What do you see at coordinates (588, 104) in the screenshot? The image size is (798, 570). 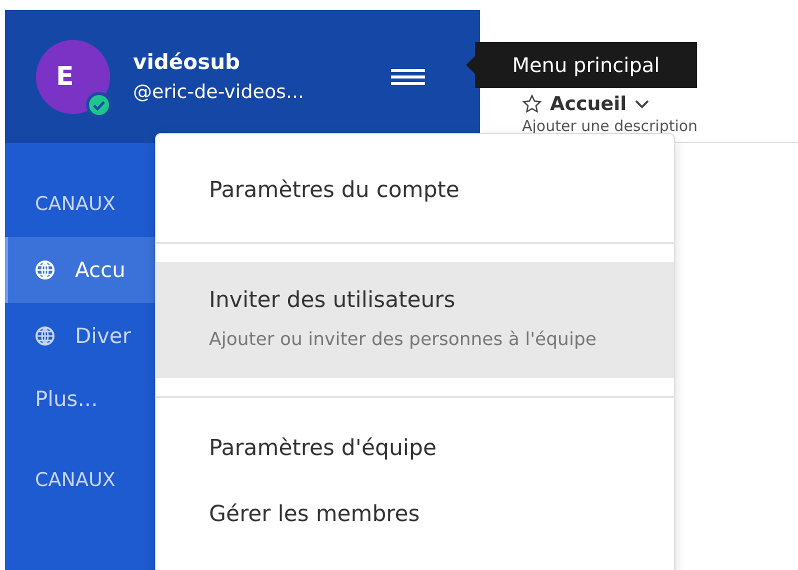 I see `channel-title: Accueil` at bounding box center [588, 104].